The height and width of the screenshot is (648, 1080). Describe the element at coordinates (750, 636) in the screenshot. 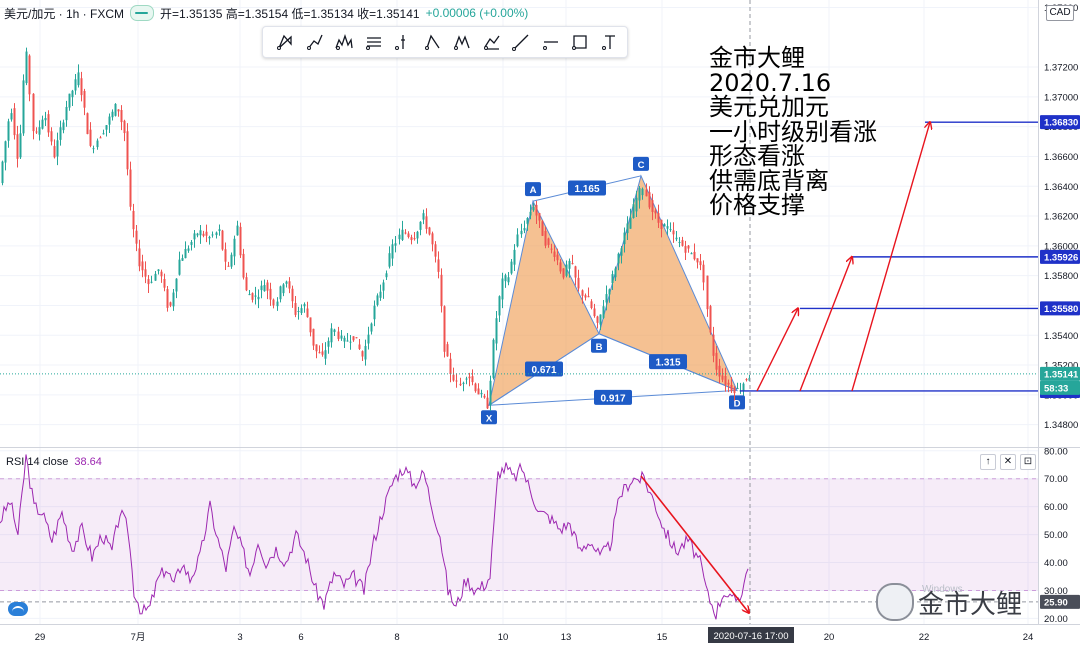

I see `crosshair-time-label: 2020-07-16 17:00` at that location.